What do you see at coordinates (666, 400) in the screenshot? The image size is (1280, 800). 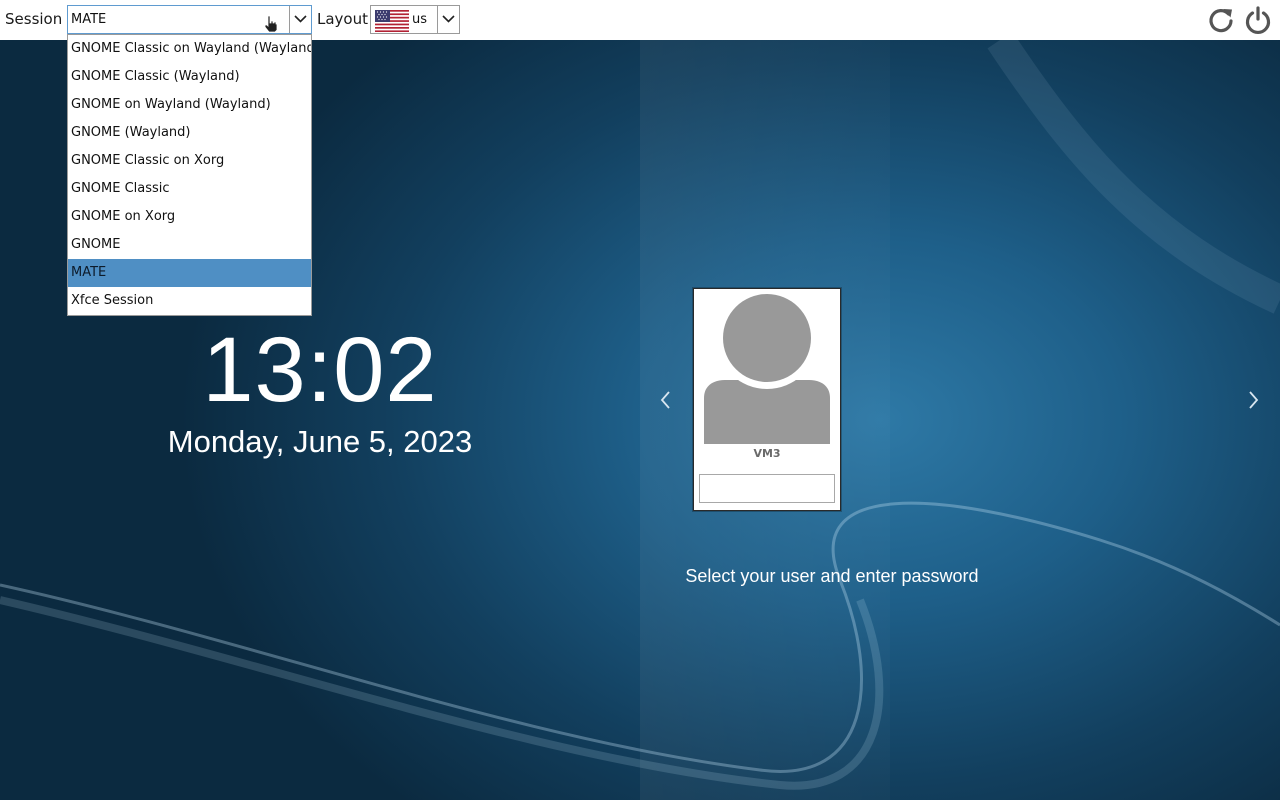 I see `chevron-left-icon` at bounding box center [666, 400].